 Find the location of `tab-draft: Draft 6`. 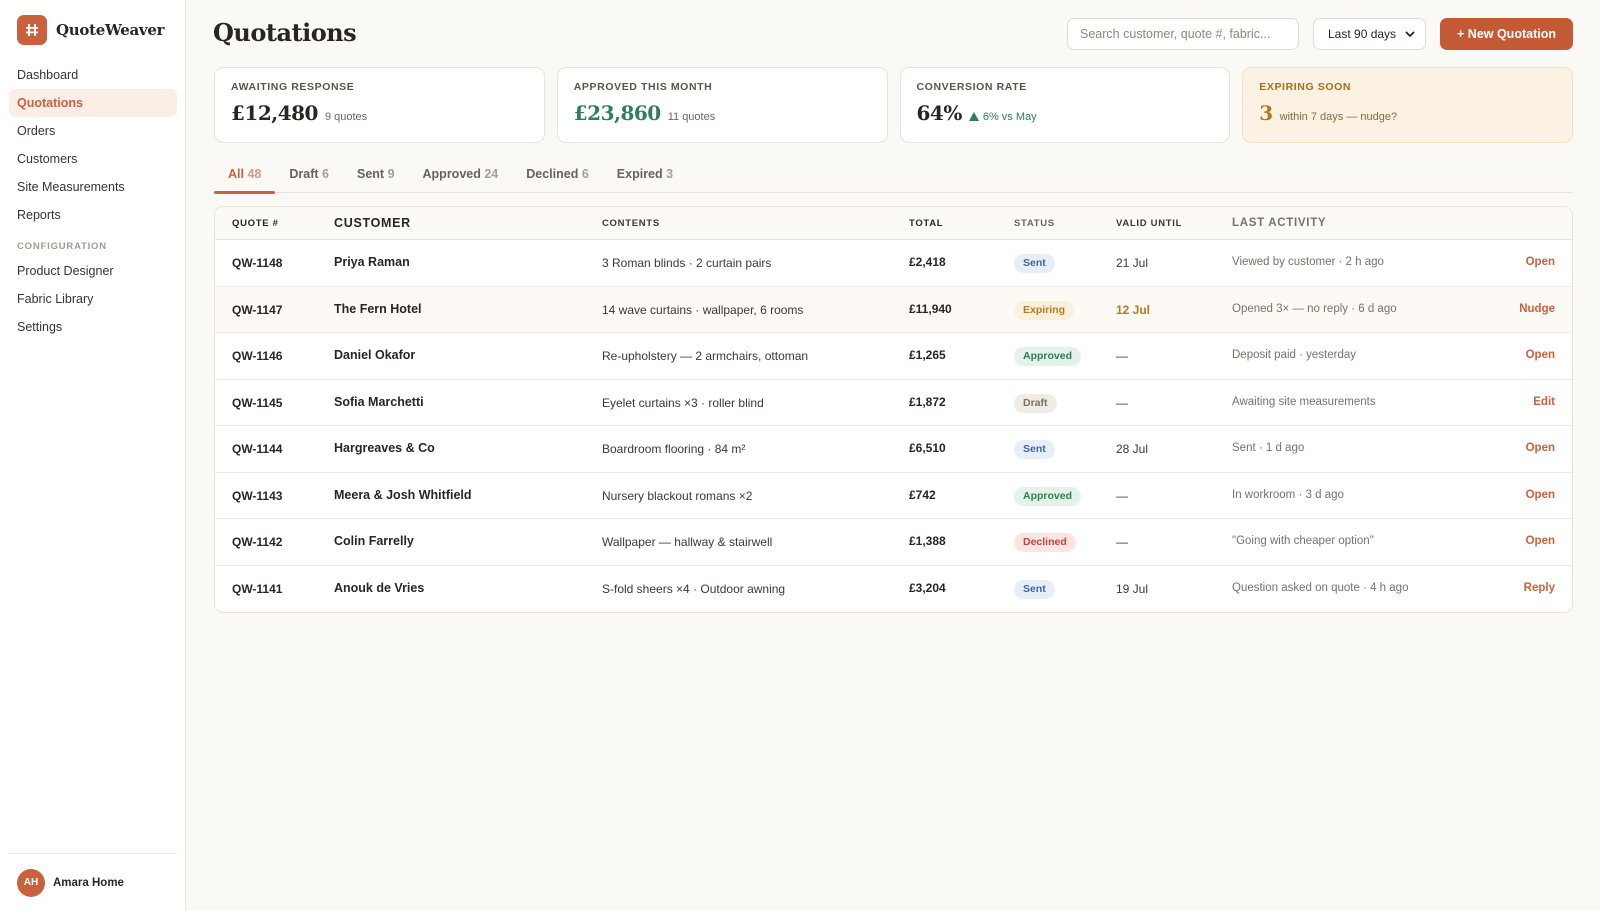

tab-draft: Draft 6 is located at coordinates (309, 176).